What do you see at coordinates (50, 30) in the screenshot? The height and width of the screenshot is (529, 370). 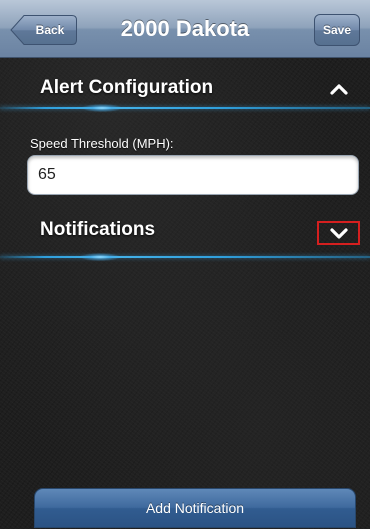 I see `back-button-label: Back` at bounding box center [50, 30].